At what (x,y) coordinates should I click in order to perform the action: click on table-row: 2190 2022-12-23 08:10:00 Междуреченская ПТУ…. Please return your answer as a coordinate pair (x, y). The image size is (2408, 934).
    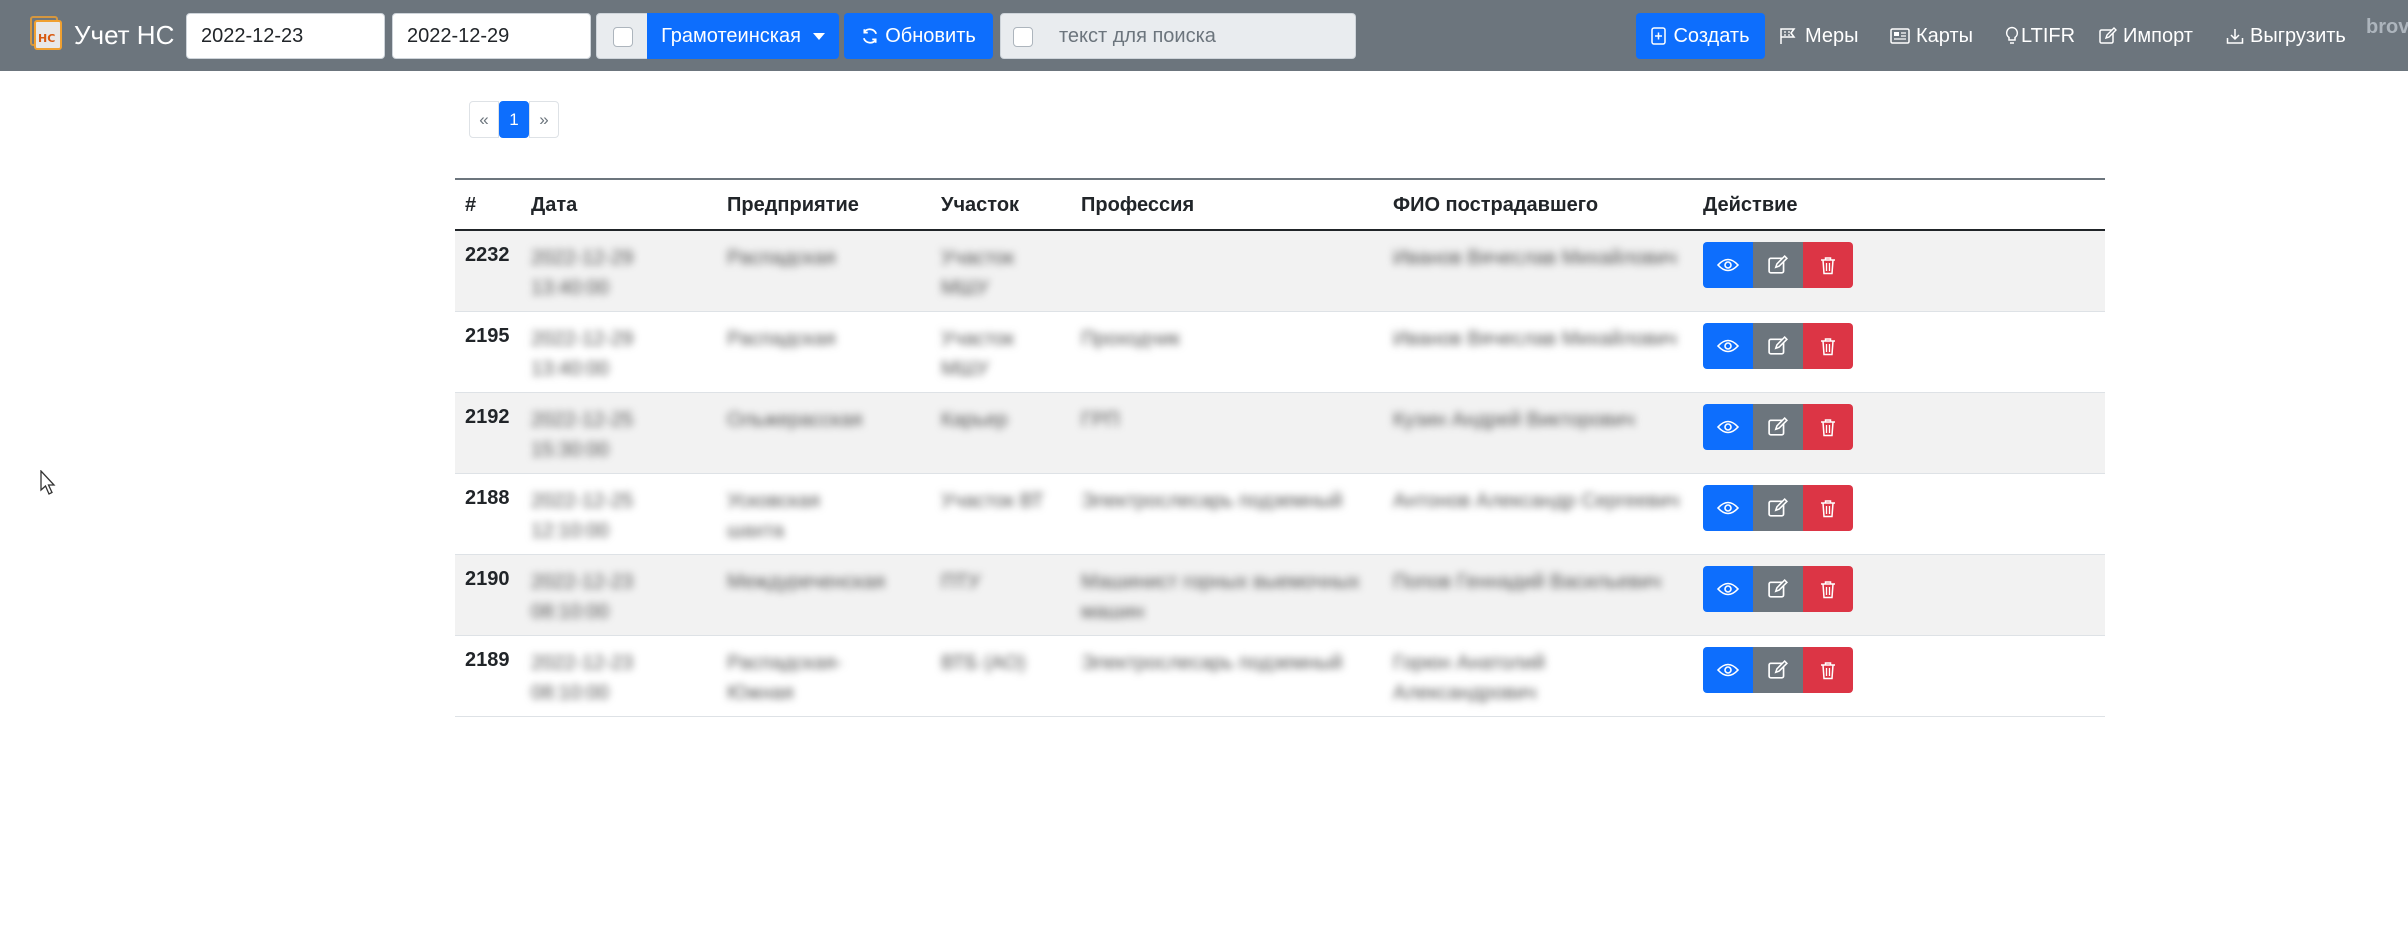
    Looking at the image, I should click on (1280, 595).